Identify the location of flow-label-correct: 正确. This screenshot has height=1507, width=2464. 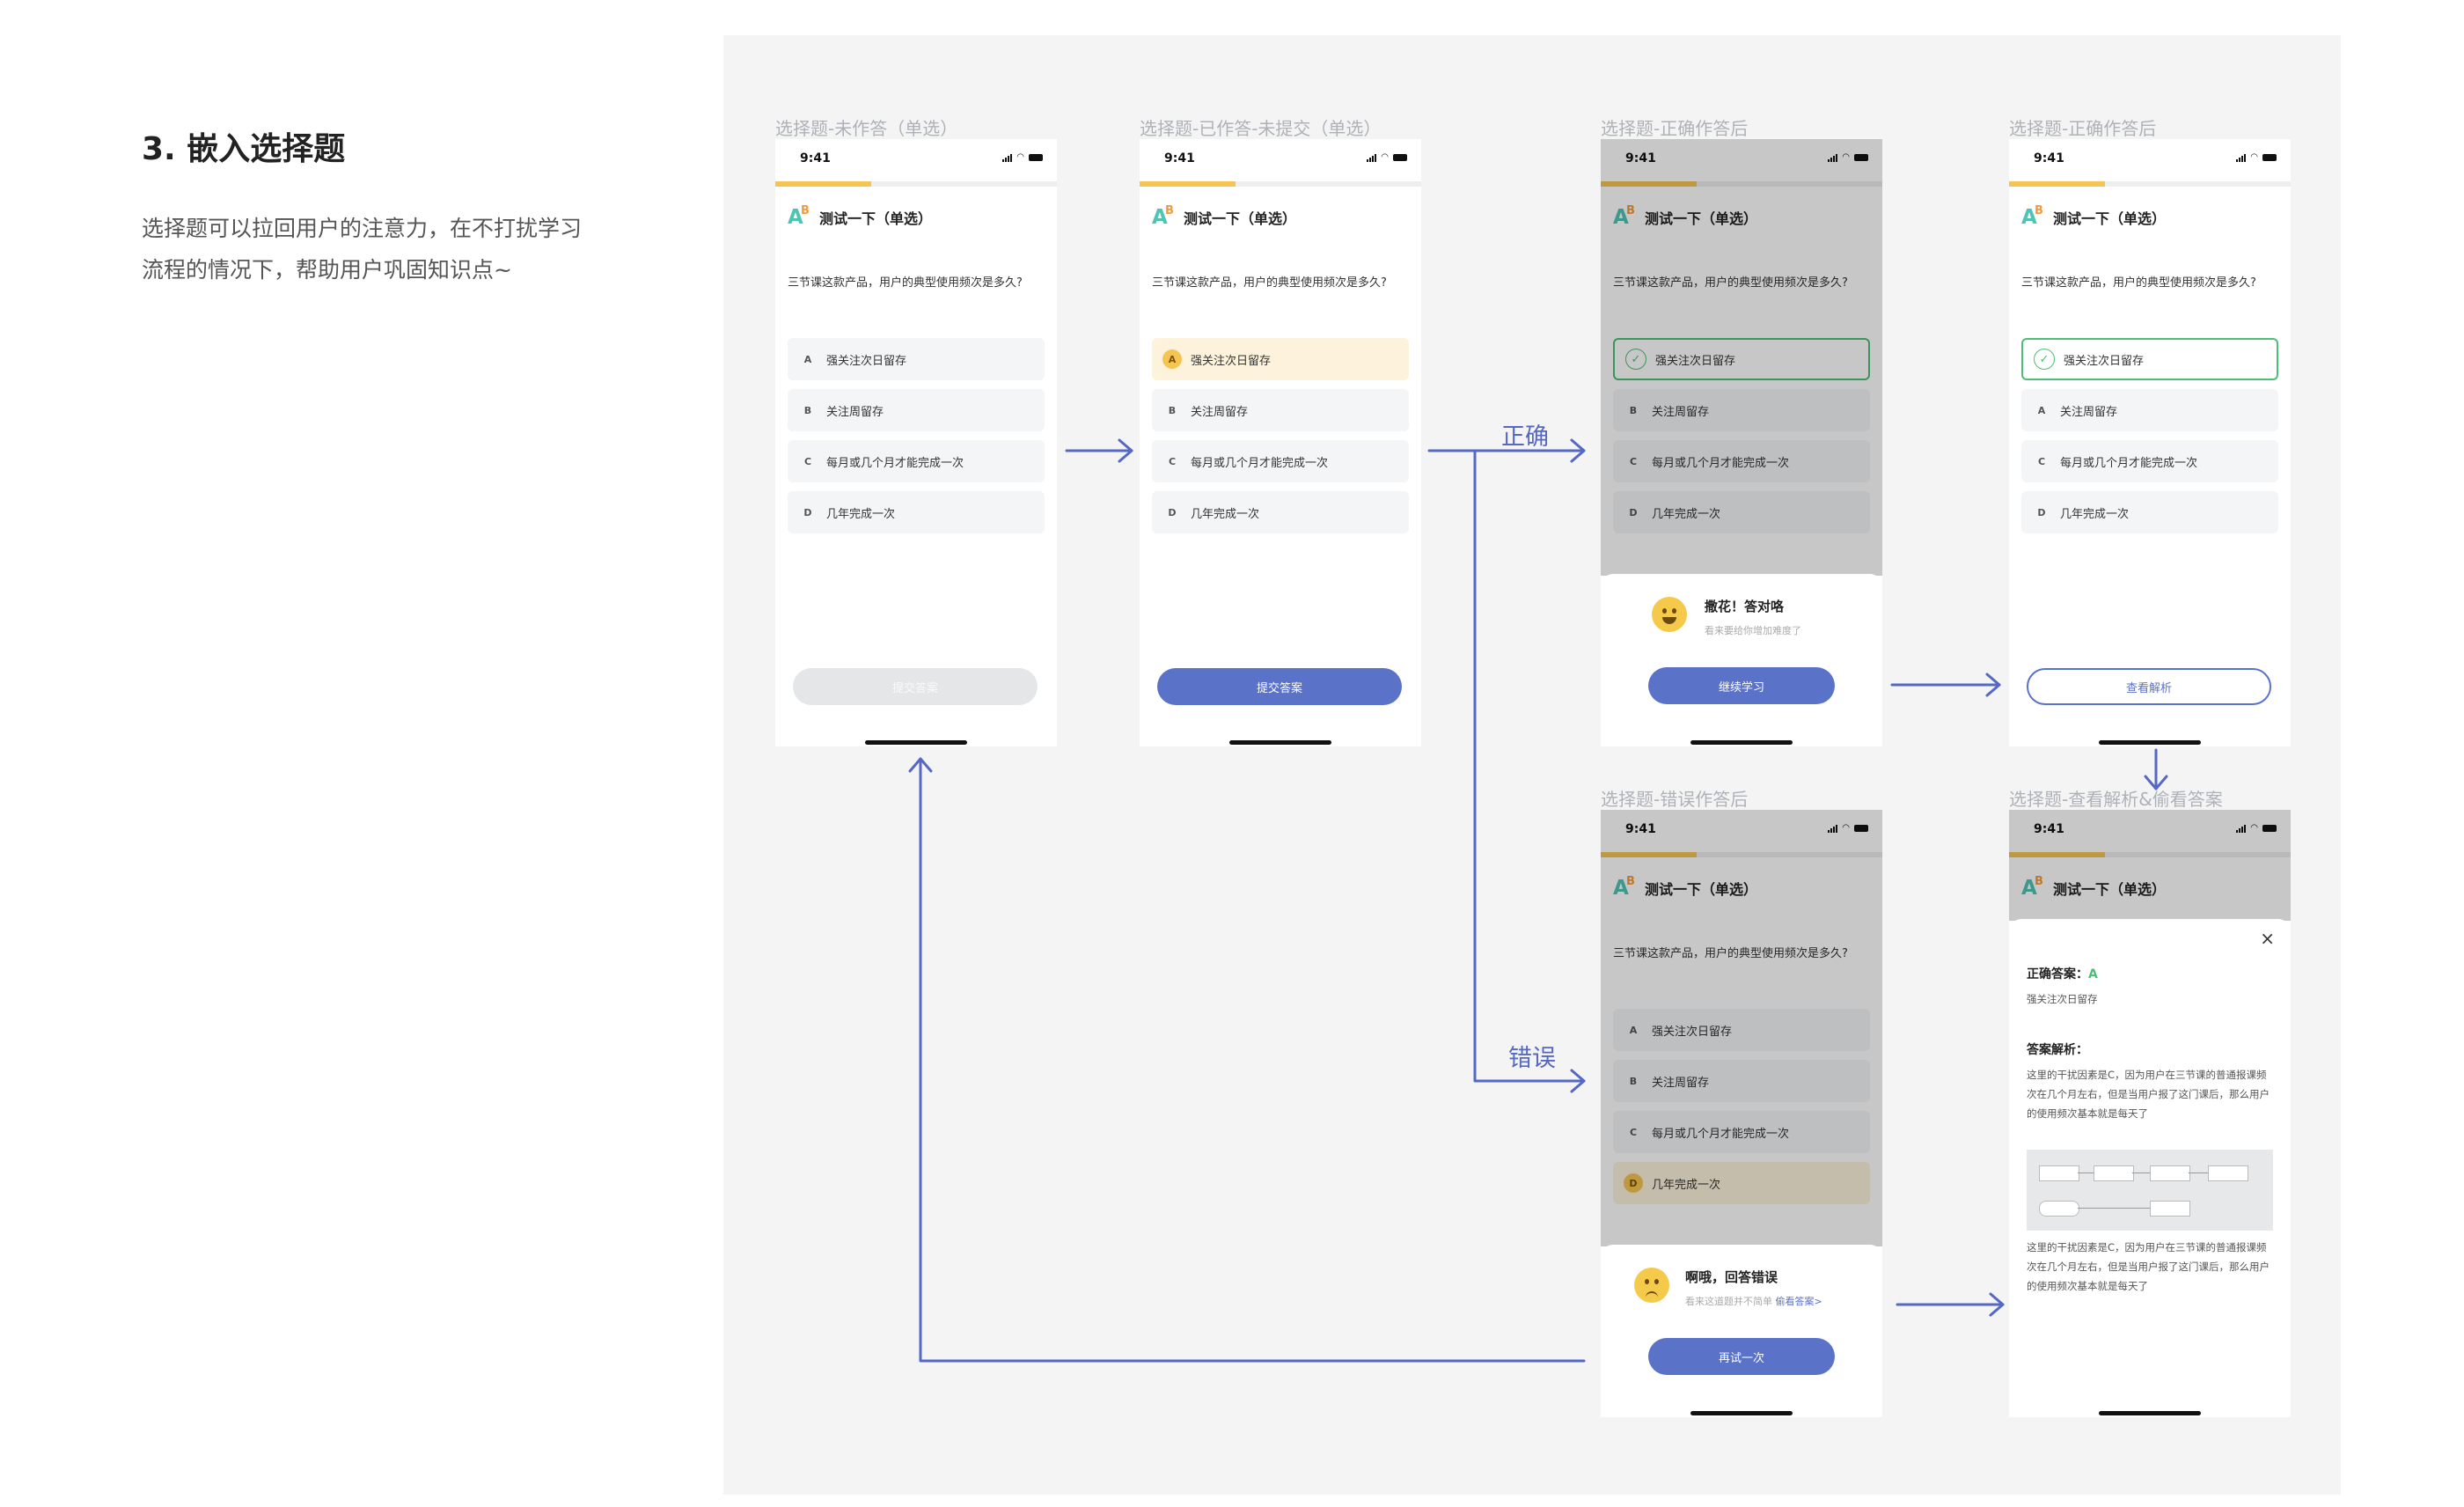
(1525, 437).